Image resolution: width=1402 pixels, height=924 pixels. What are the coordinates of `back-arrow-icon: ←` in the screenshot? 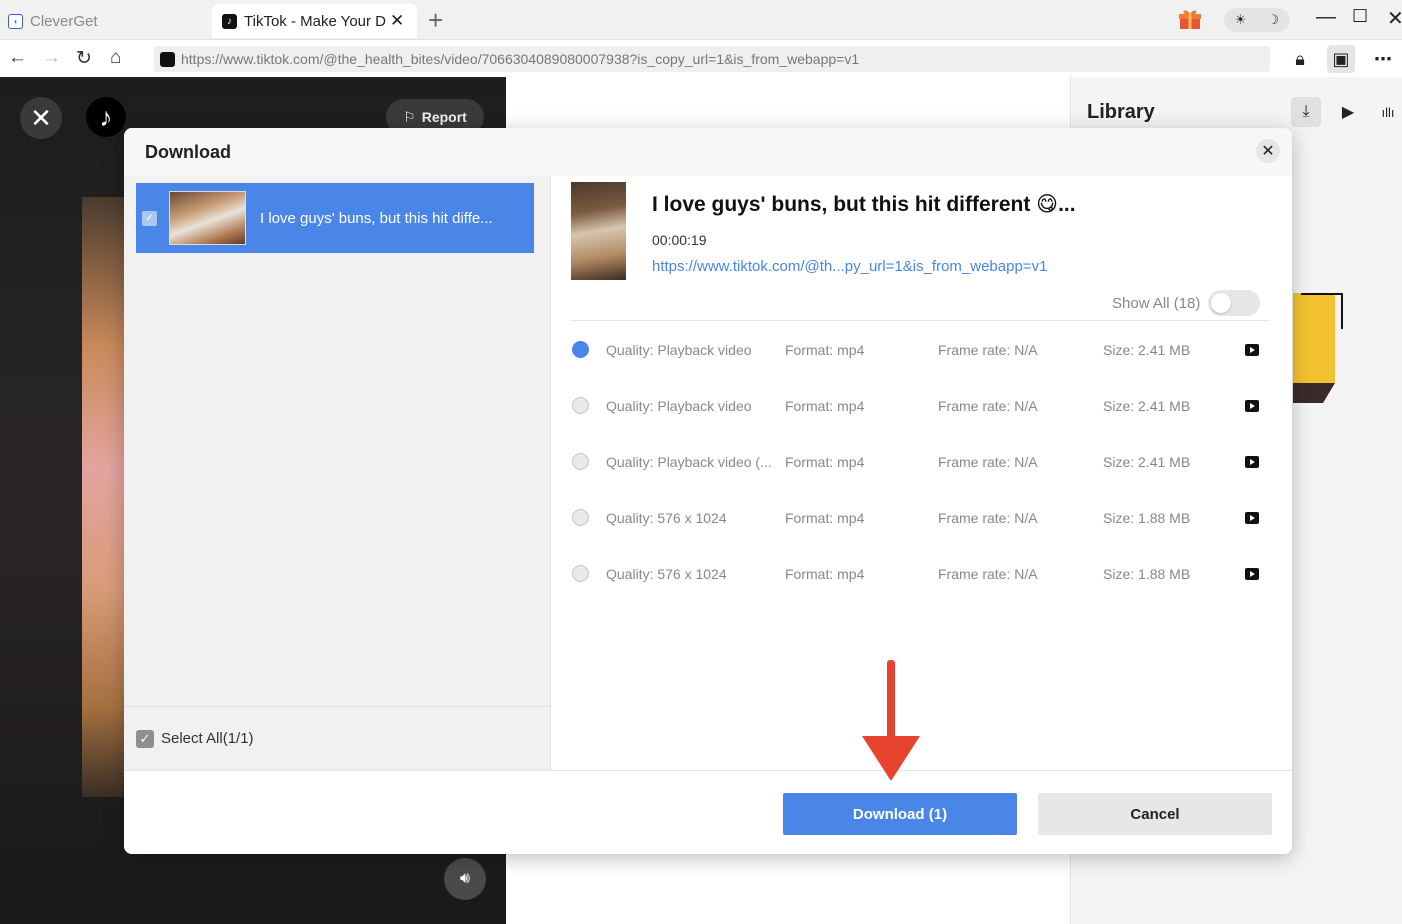 It's located at (17, 58).